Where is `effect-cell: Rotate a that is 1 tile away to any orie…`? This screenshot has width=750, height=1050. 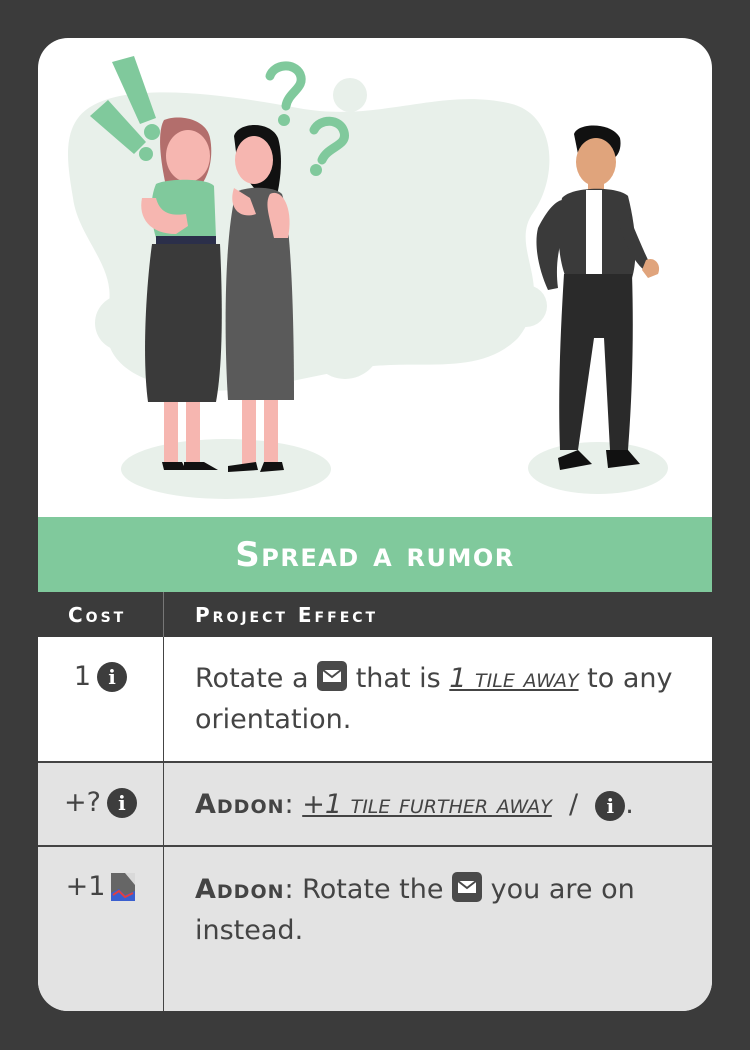 effect-cell: Rotate a that is 1 tile away to any orie… is located at coordinates (438, 699).